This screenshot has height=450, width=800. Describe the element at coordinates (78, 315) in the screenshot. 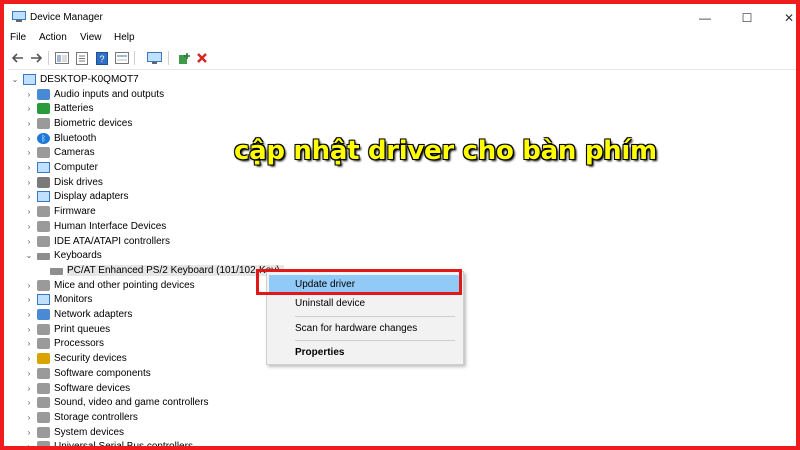

I see `category-item: › Network adapters` at that location.